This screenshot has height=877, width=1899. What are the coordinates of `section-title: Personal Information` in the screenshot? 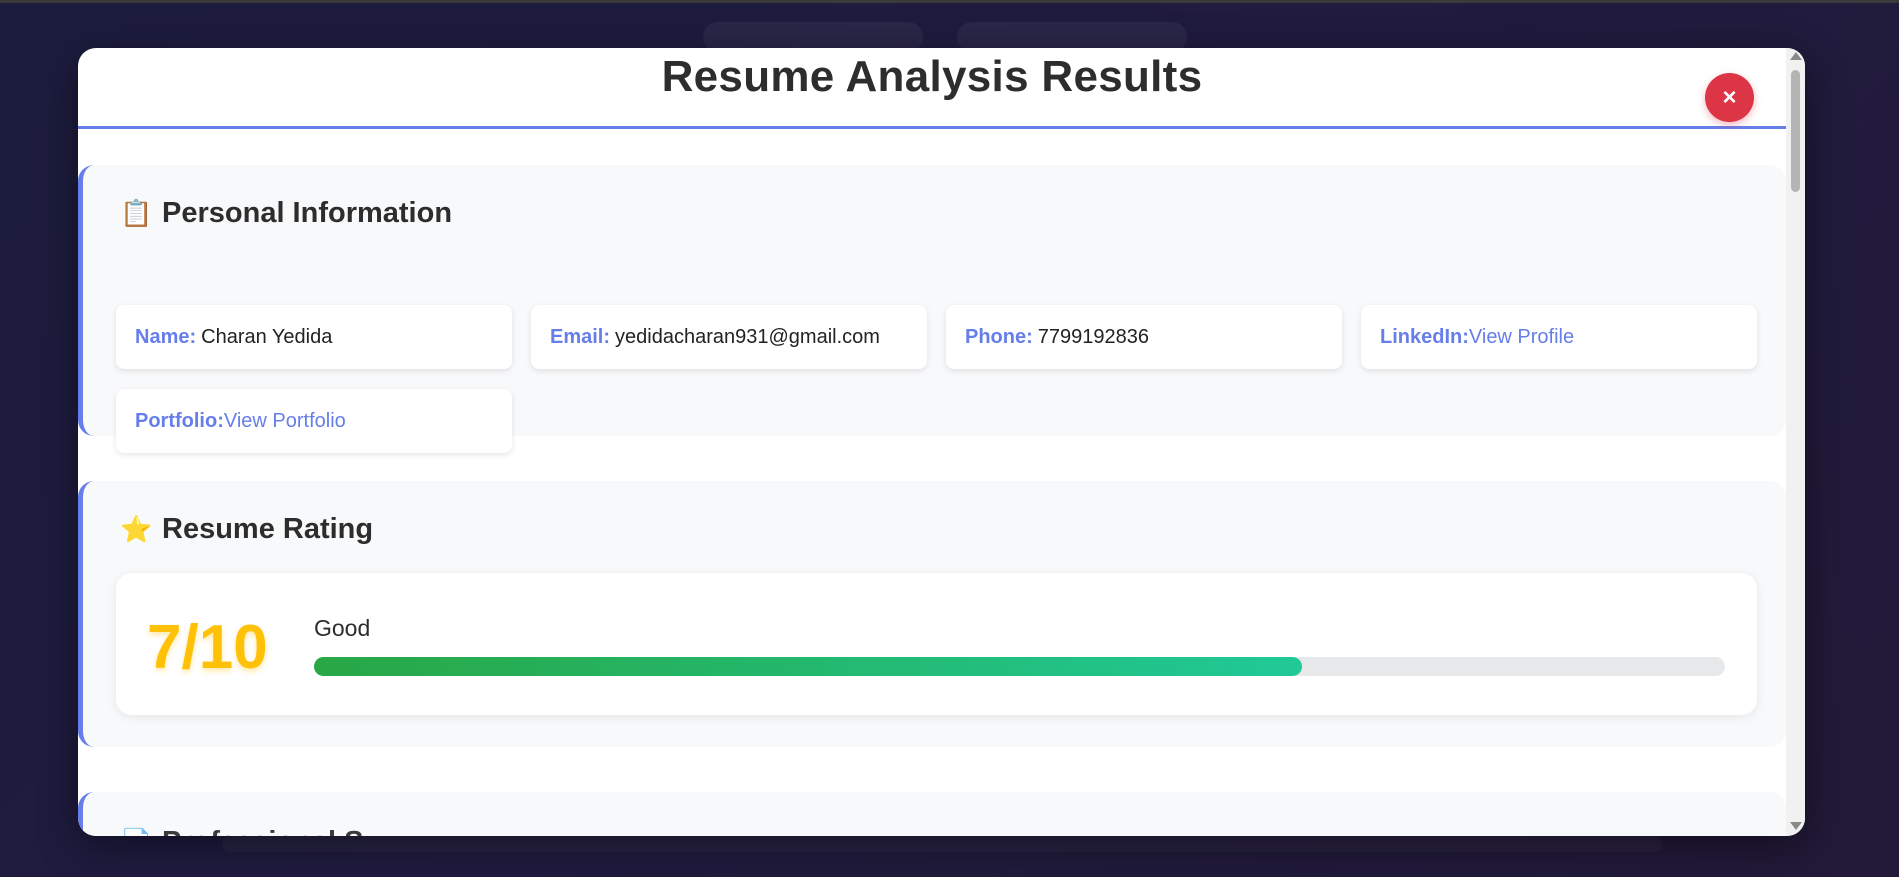 It's located at (307, 213).